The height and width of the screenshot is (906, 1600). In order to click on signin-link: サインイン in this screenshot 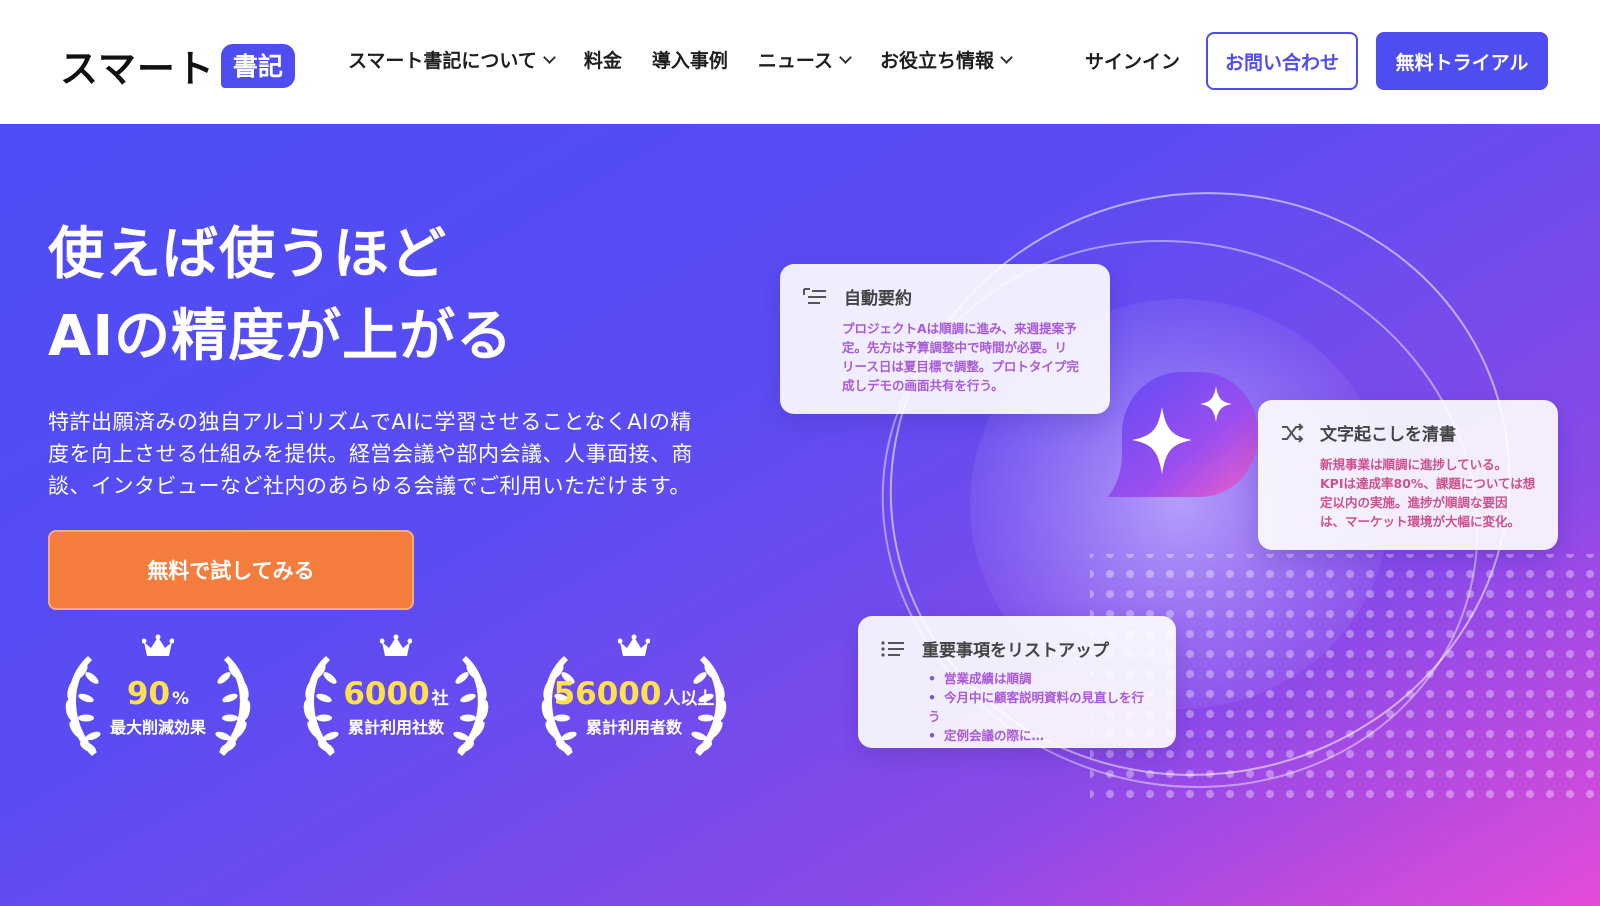, I will do `click(1132, 60)`.